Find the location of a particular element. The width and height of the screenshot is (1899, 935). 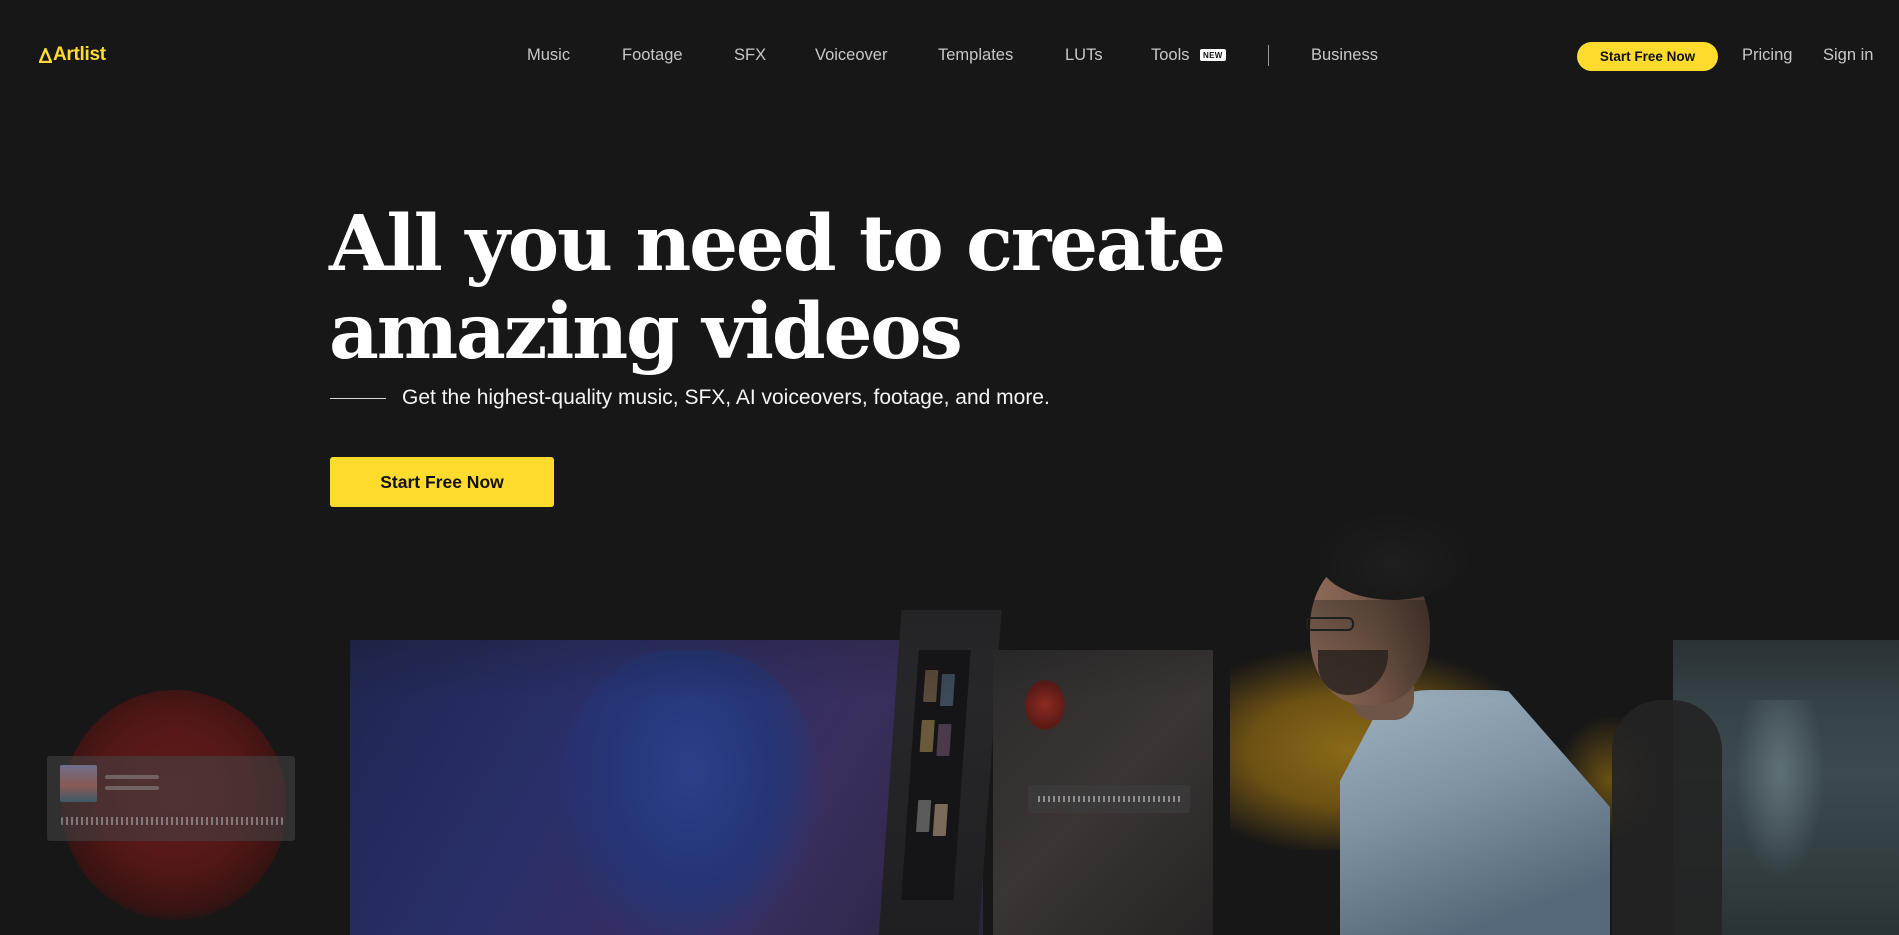

nav-footage: Footage is located at coordinates (652, 55).